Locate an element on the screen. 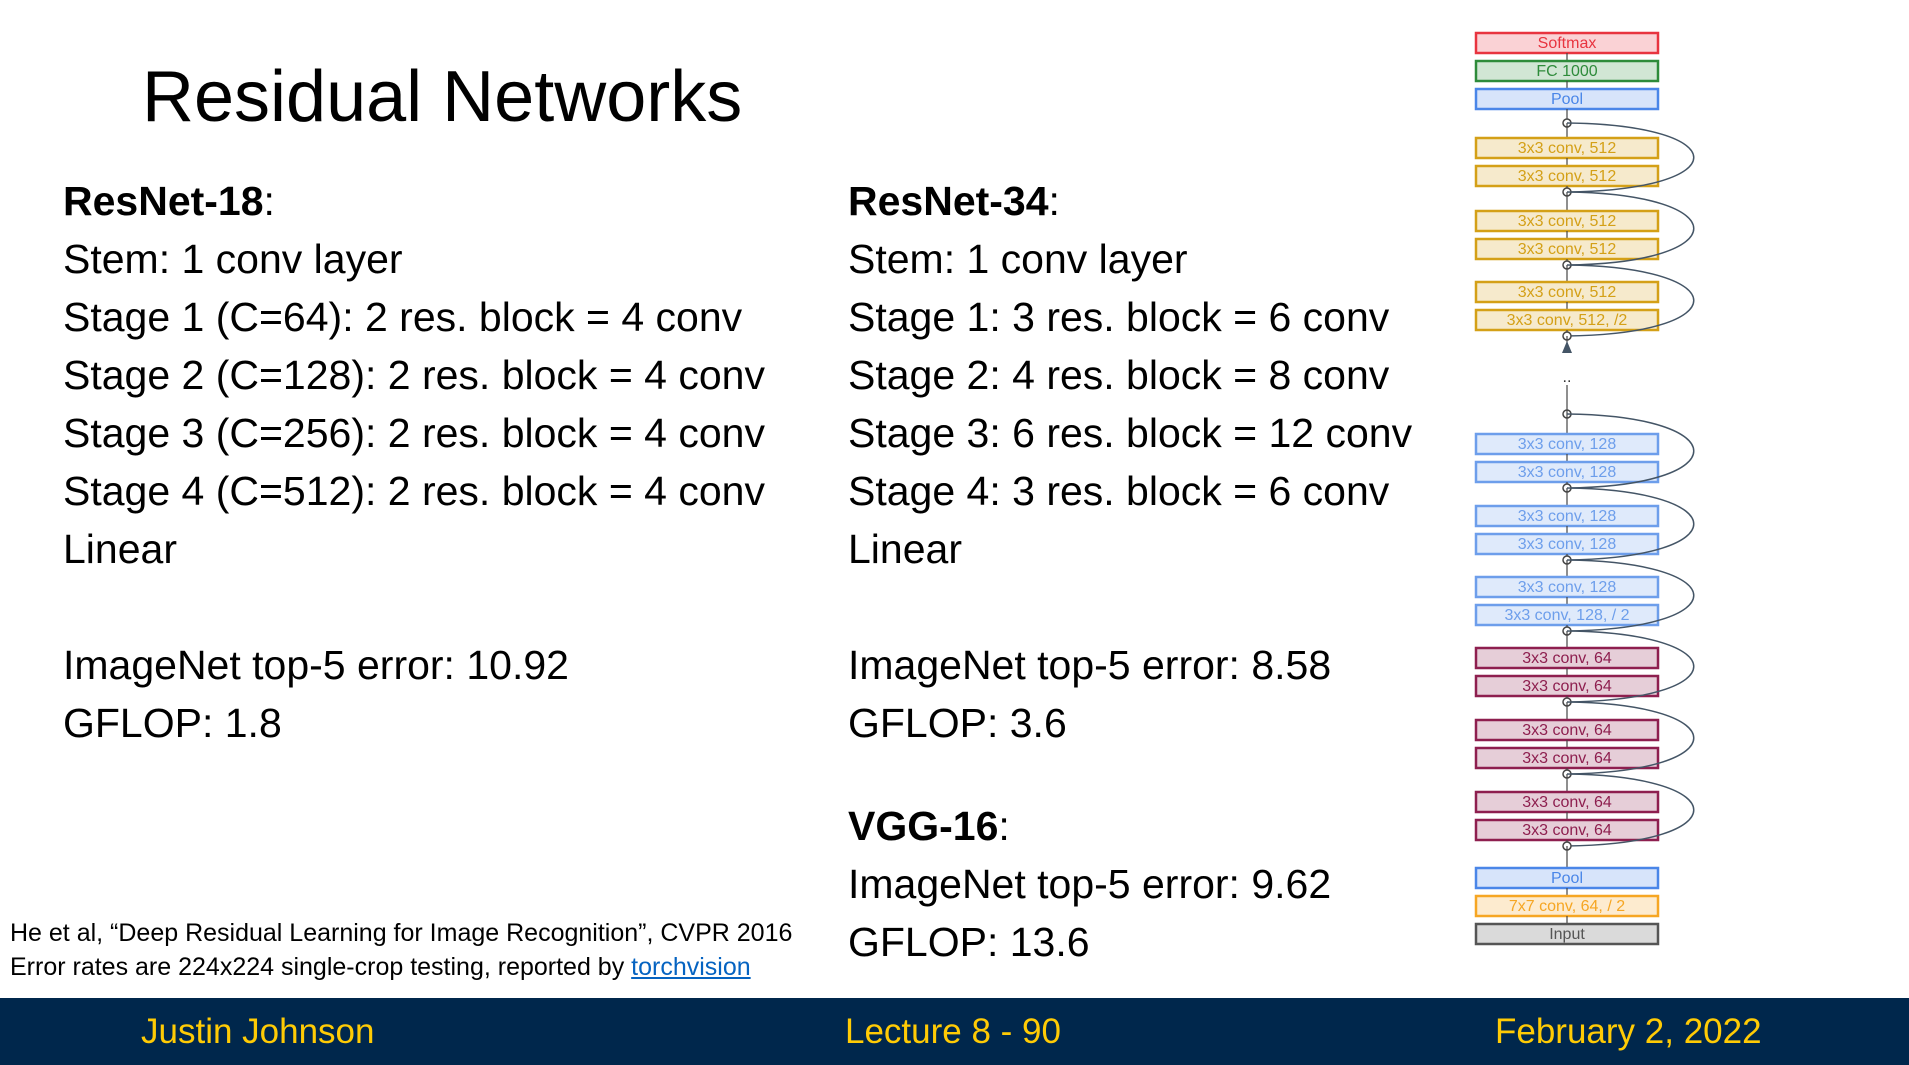 Image resolution: width=1909 pixels, height=1065 pixels. layer-label: FC 1000 is located at coordinates (1566, 71).